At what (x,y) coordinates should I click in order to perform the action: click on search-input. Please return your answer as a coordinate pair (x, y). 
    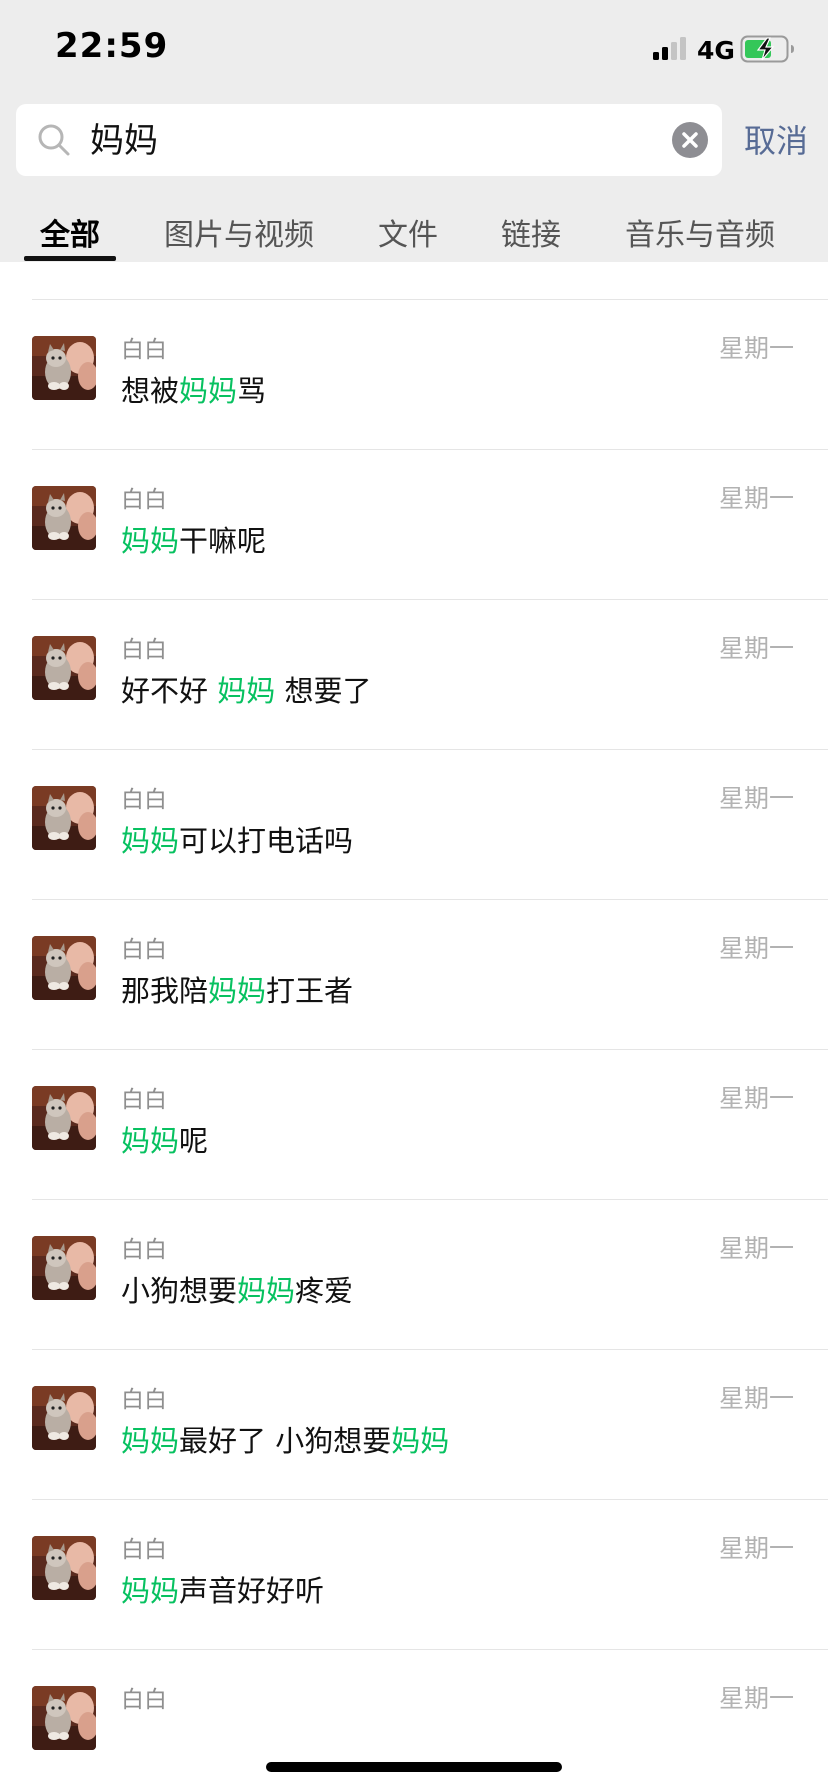
    Looking at the image, I should click on (370, 141).